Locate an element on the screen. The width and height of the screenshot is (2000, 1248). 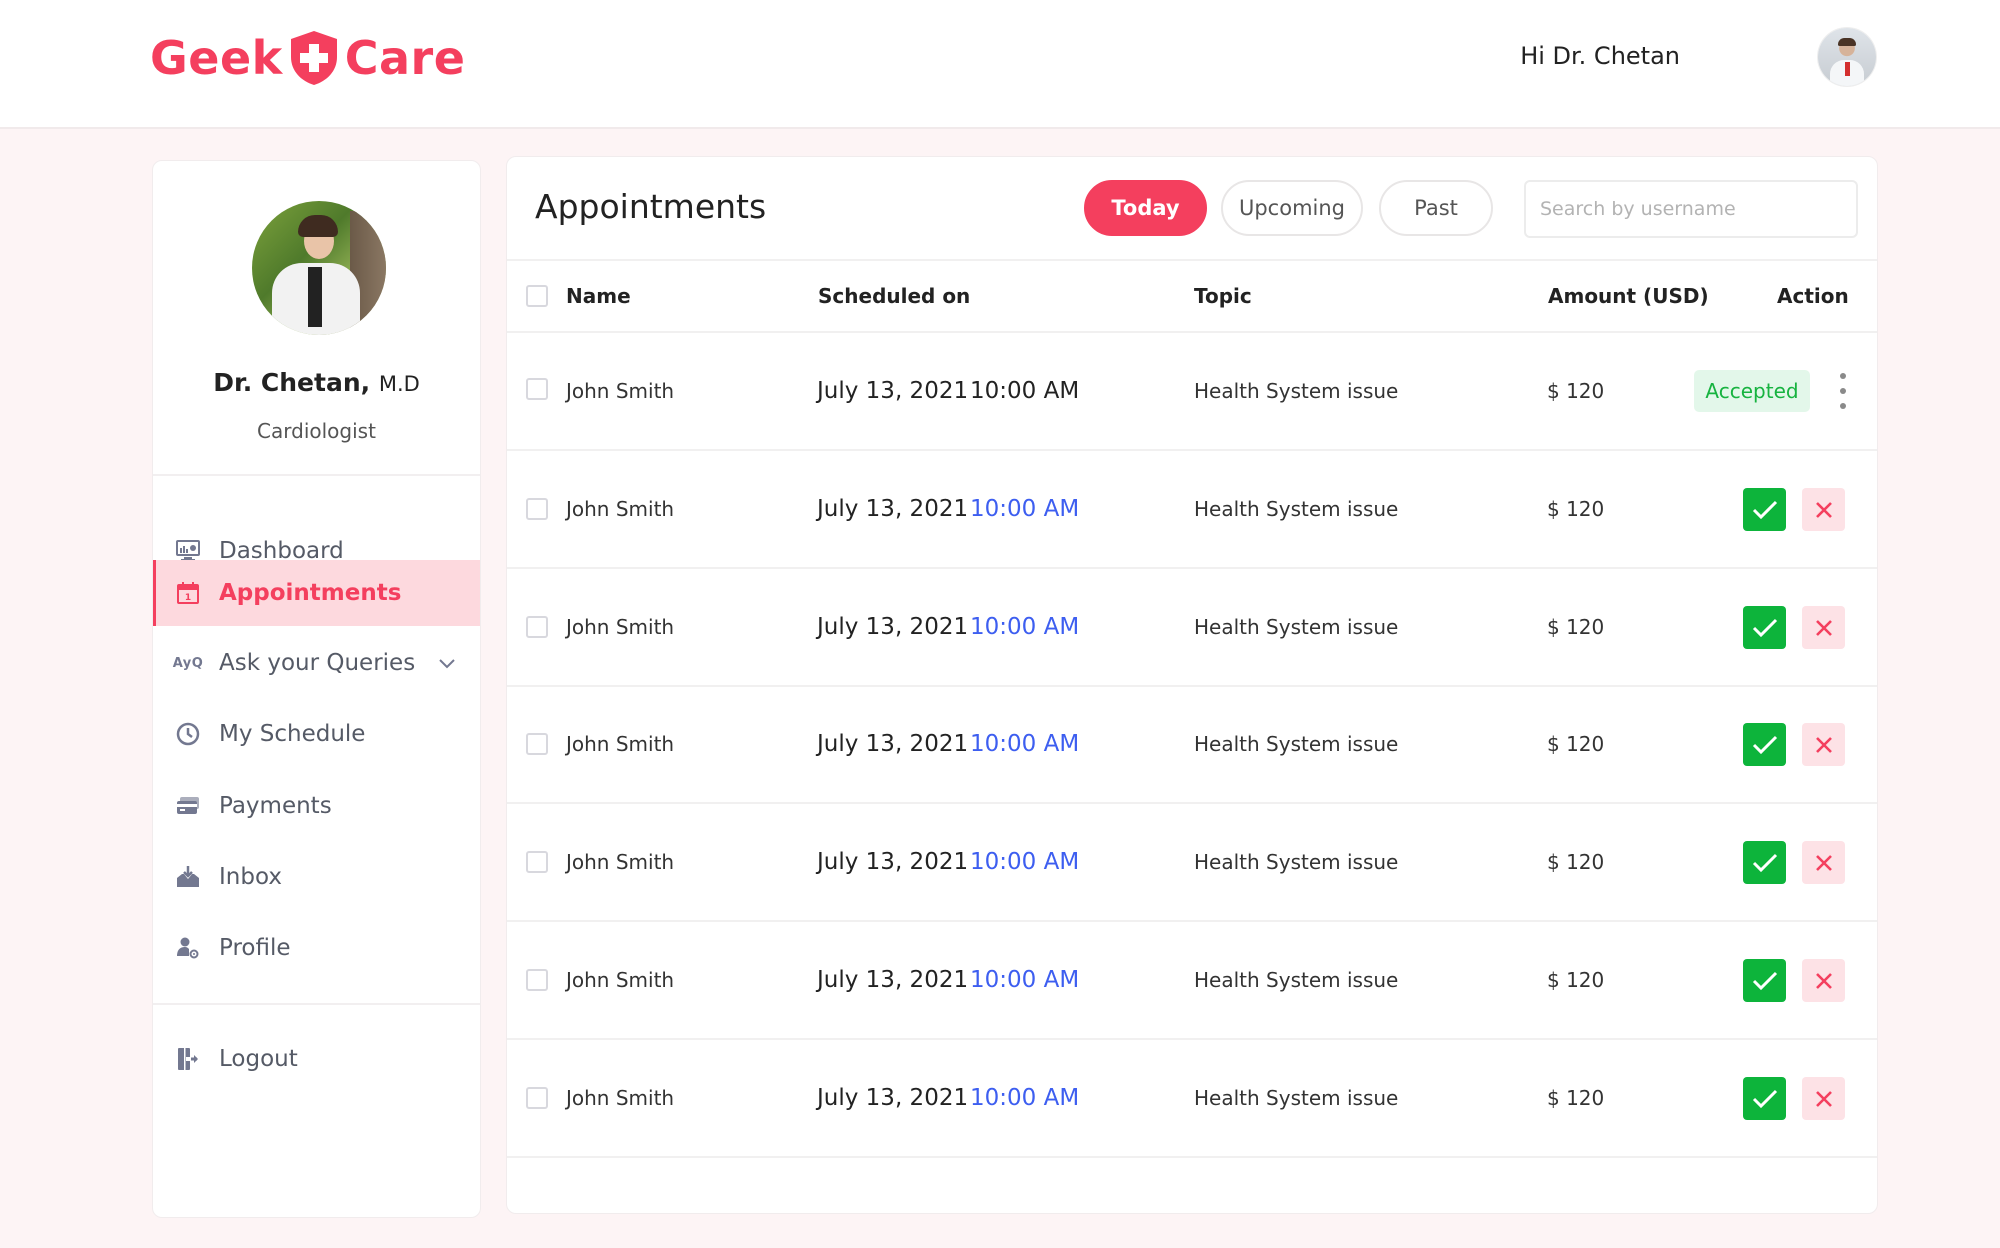
doctor-name: Dr. Chetan, M.D is located at coordinates (316, 382).